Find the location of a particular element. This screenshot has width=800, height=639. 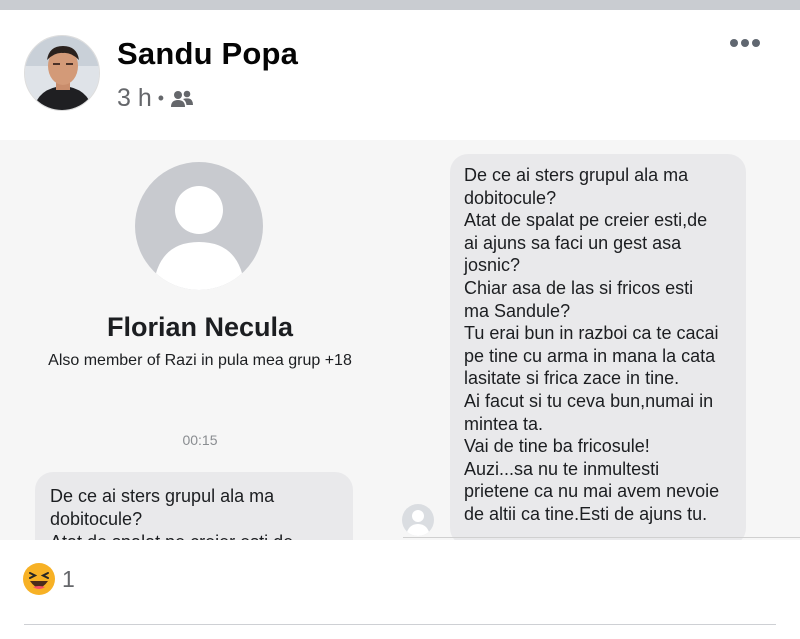

message-line: Vai de tine ba fricosule! is located at coordinates (557, 446).